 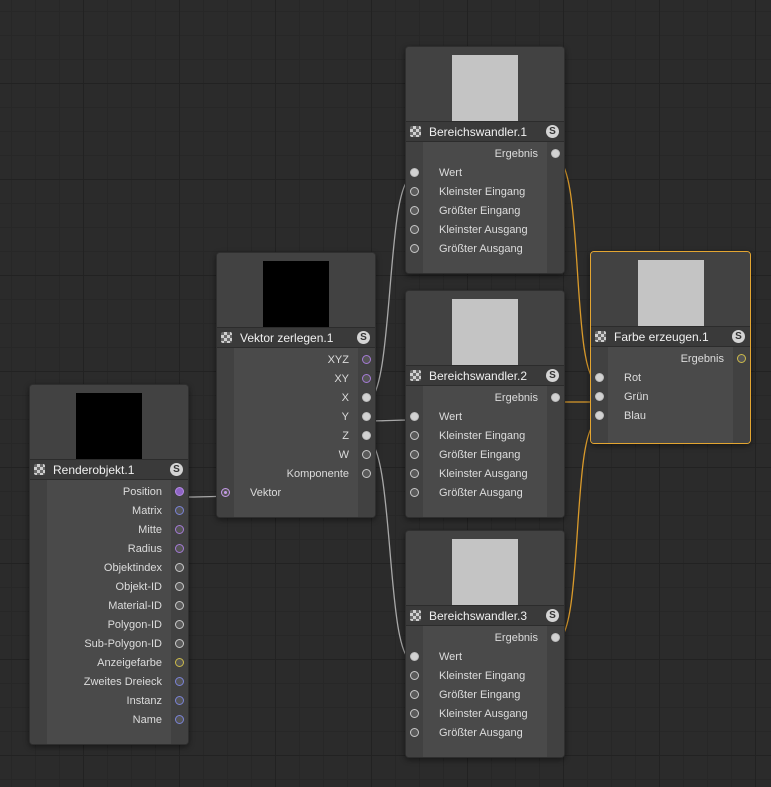 What do you see at coordinates (296, 436) in the screenshot?
I see `port-z: Z` at bounding box center [296, 436].